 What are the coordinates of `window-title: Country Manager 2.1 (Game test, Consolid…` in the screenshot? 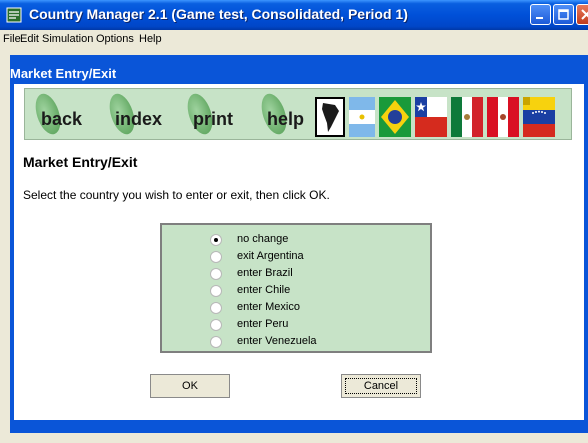 It's located at (218, 14).